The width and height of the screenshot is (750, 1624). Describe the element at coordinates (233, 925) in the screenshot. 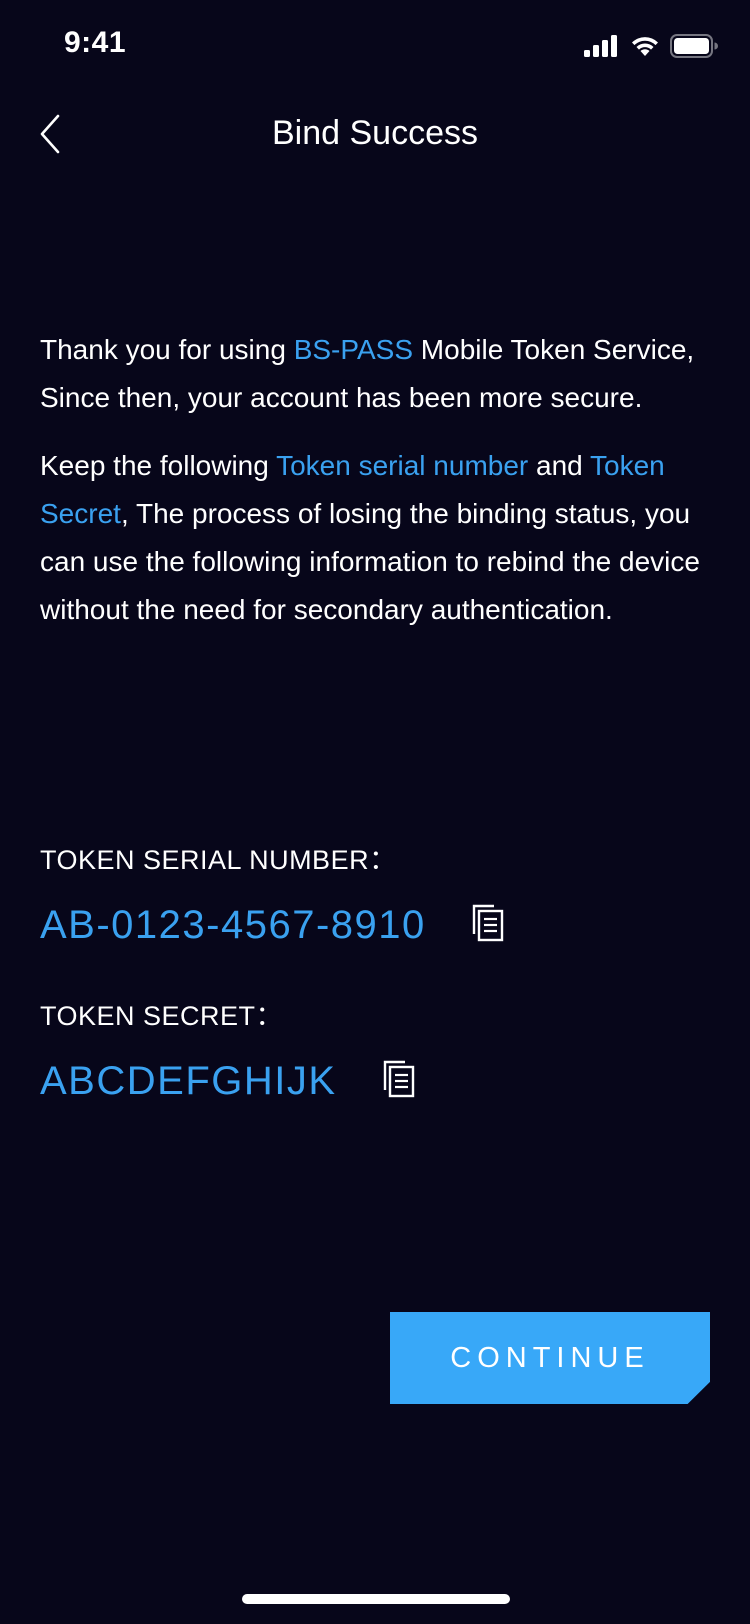

I see `token-serial-value: AB-0123-4567-8910` at that location.